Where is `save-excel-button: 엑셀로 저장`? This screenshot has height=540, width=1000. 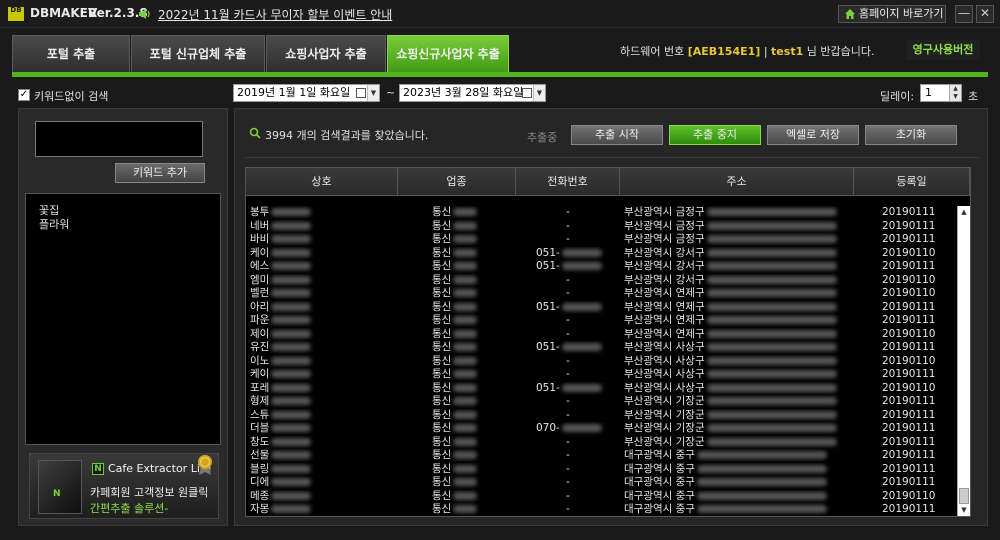 save-excel-button: 엑셀로 저장 is located at coordinates (813, 135).